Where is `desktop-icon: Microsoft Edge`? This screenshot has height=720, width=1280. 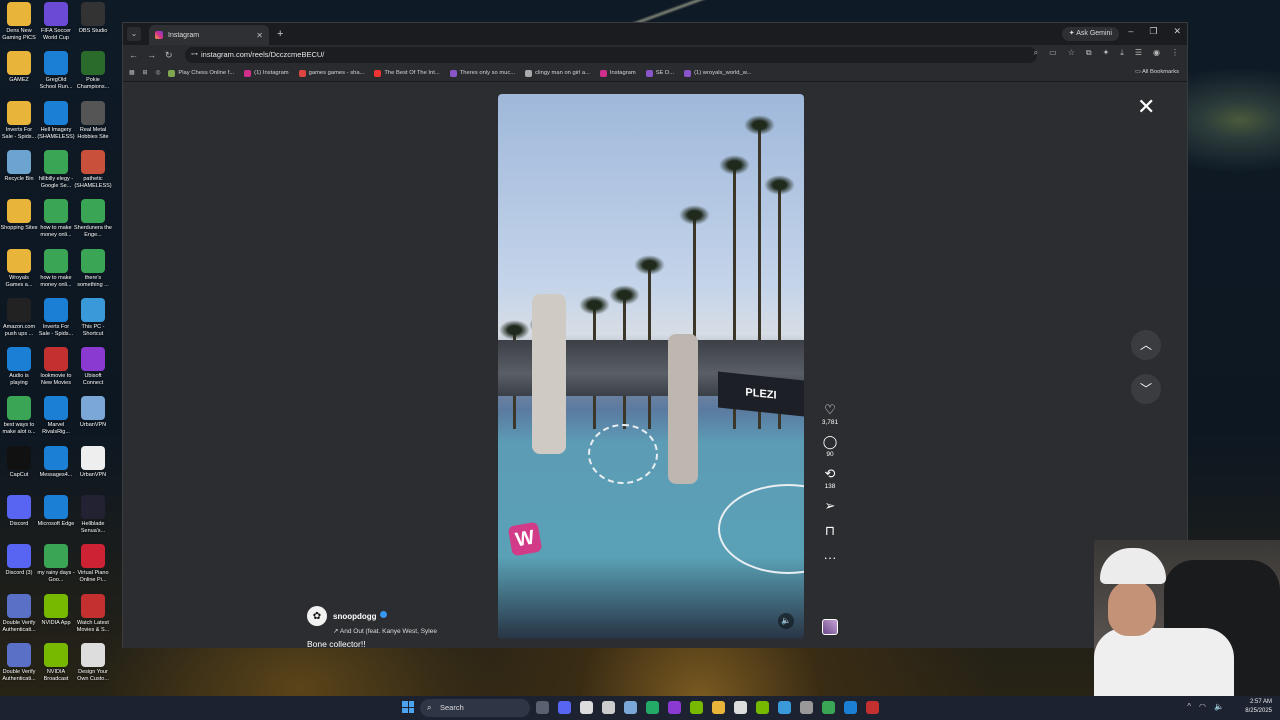
desktop-icon: Microsoft Edge is located at coordinates (56, 519).